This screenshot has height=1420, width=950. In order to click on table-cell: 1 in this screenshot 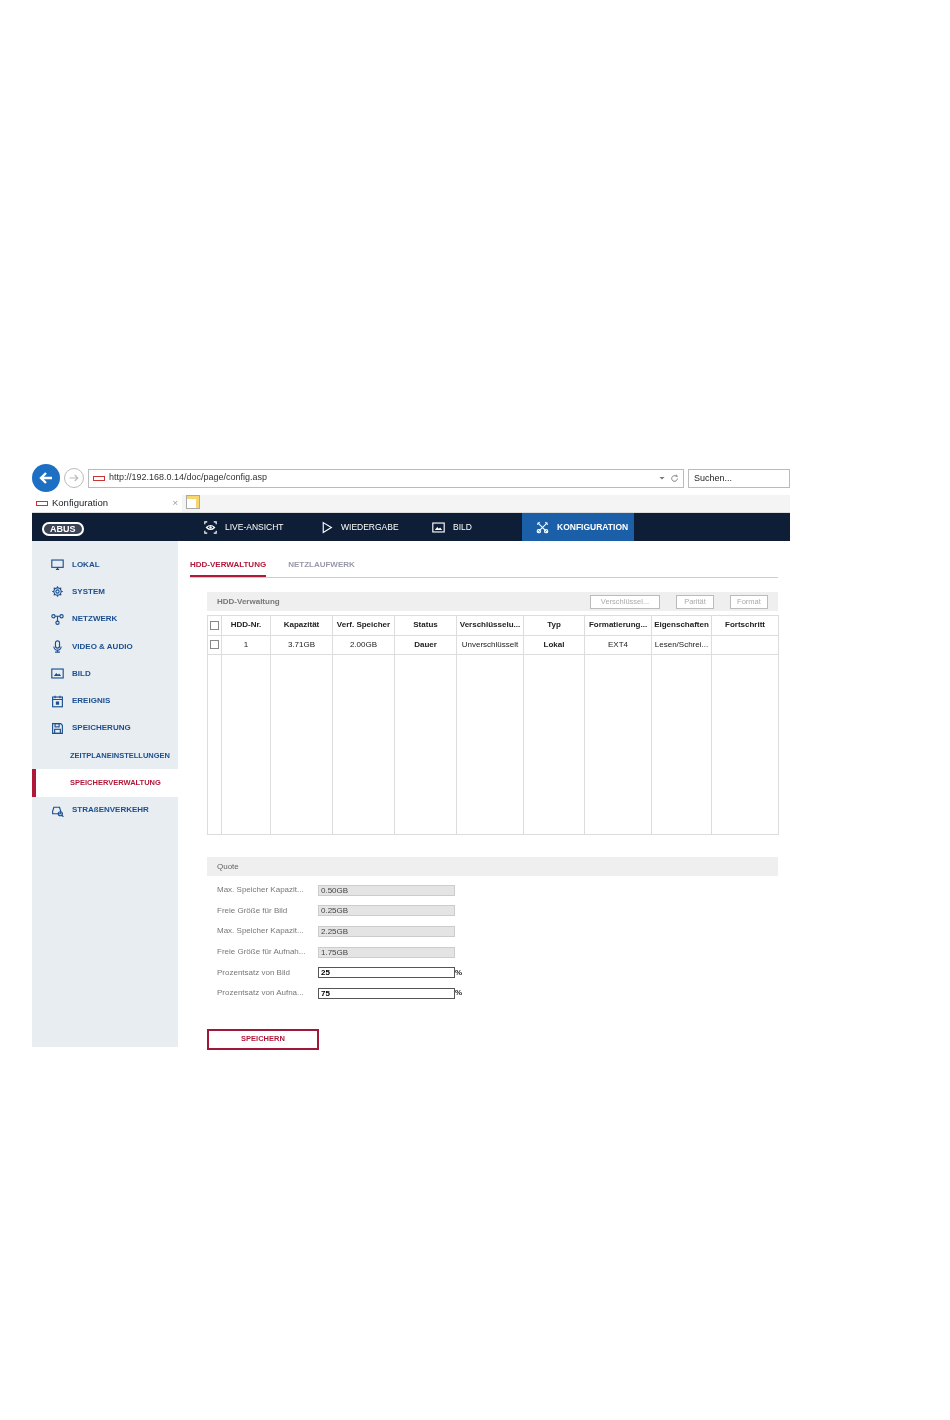, I will do `click(246, 645)`.